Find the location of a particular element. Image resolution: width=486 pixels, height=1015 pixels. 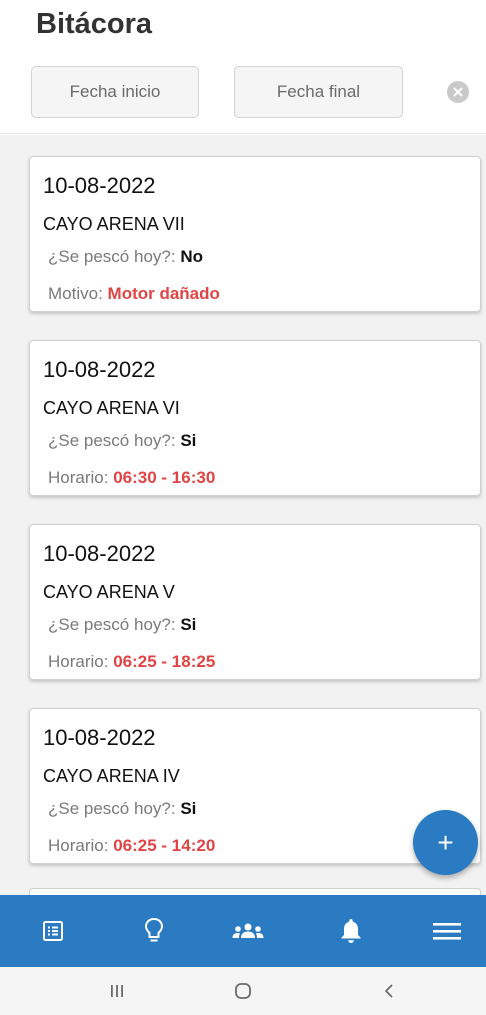

home-icon is located at coordinates (243, 991).